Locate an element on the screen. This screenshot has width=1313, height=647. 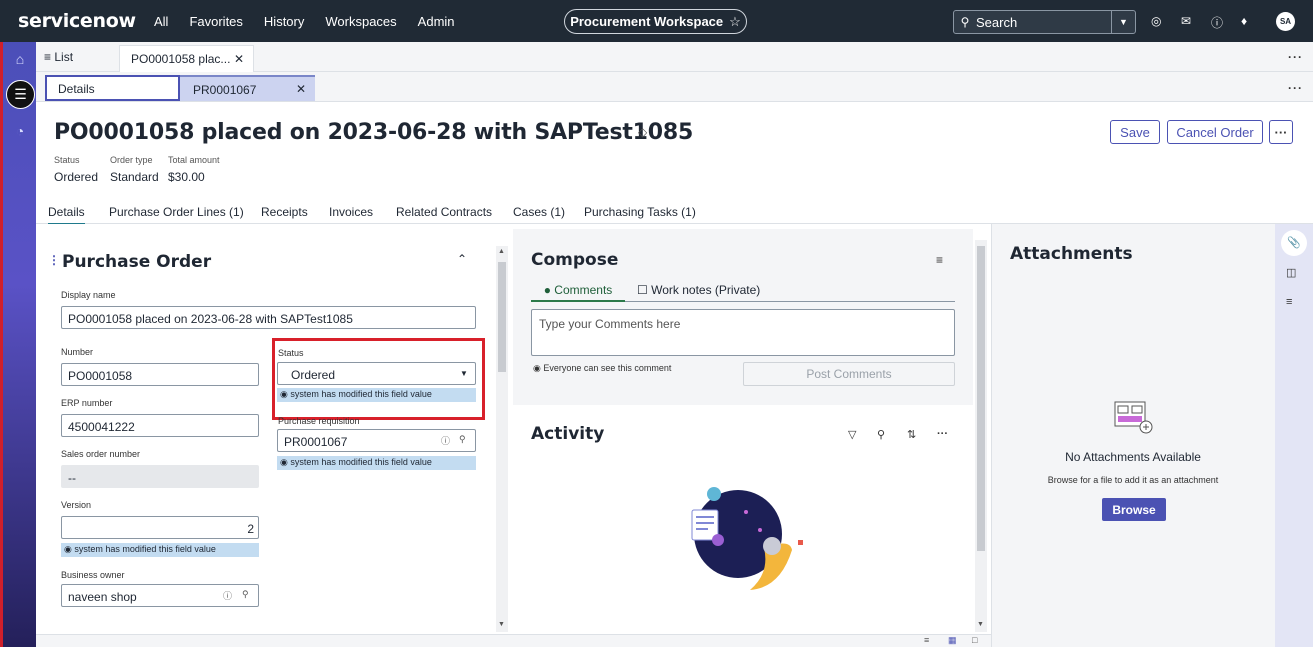
workspace-tabs: ≡ List PO0001058 plac... ✕ ··· is located at coordinates (674, 57).